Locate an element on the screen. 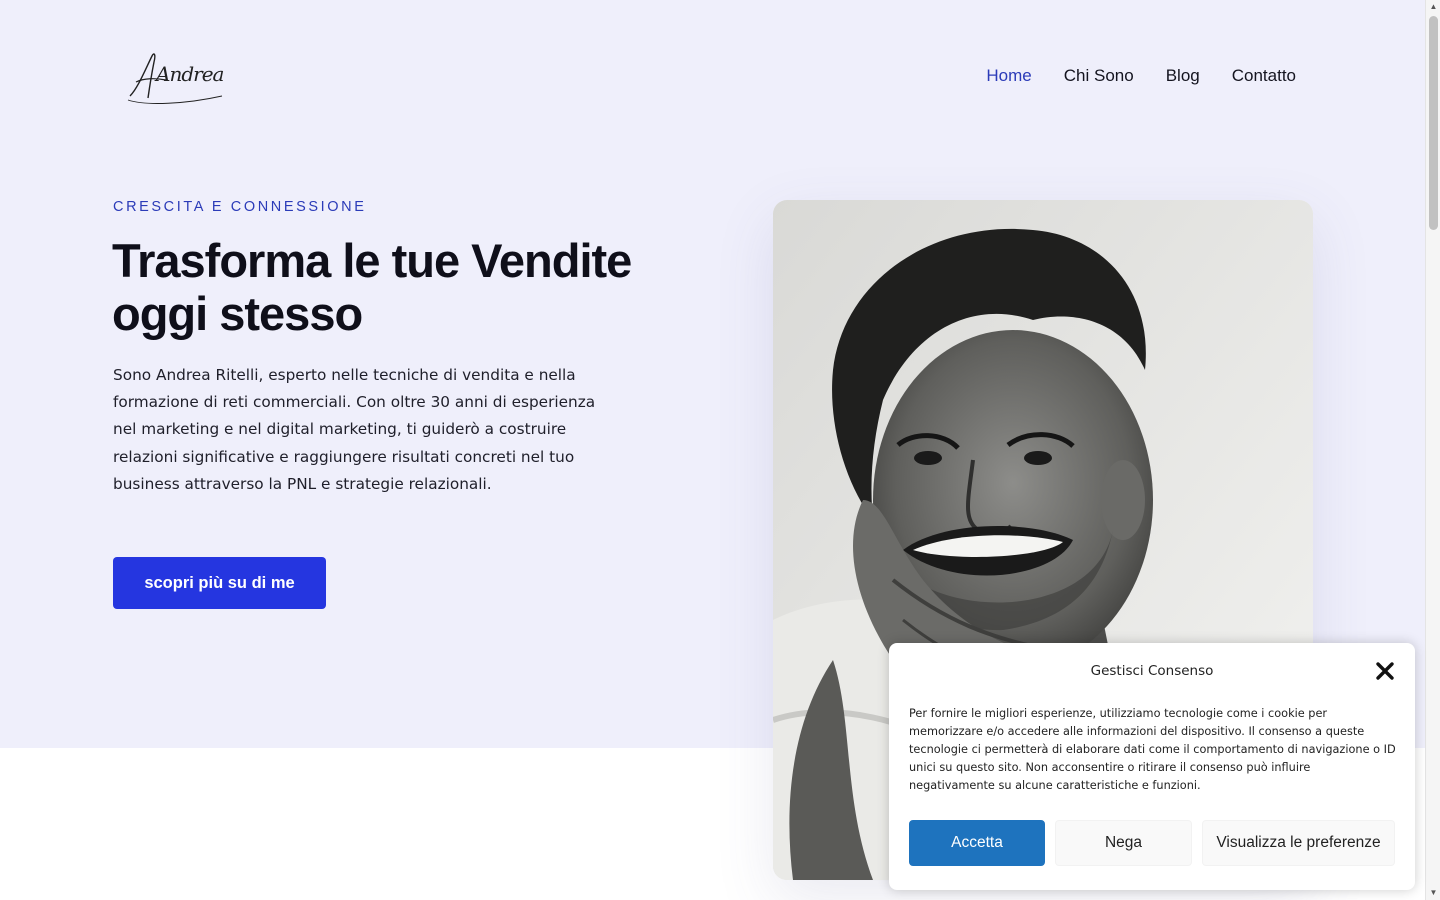 This screenshot has height=900, width=1440. consent-title: Gestisci Consenso is located at coordinates (1152, 671).